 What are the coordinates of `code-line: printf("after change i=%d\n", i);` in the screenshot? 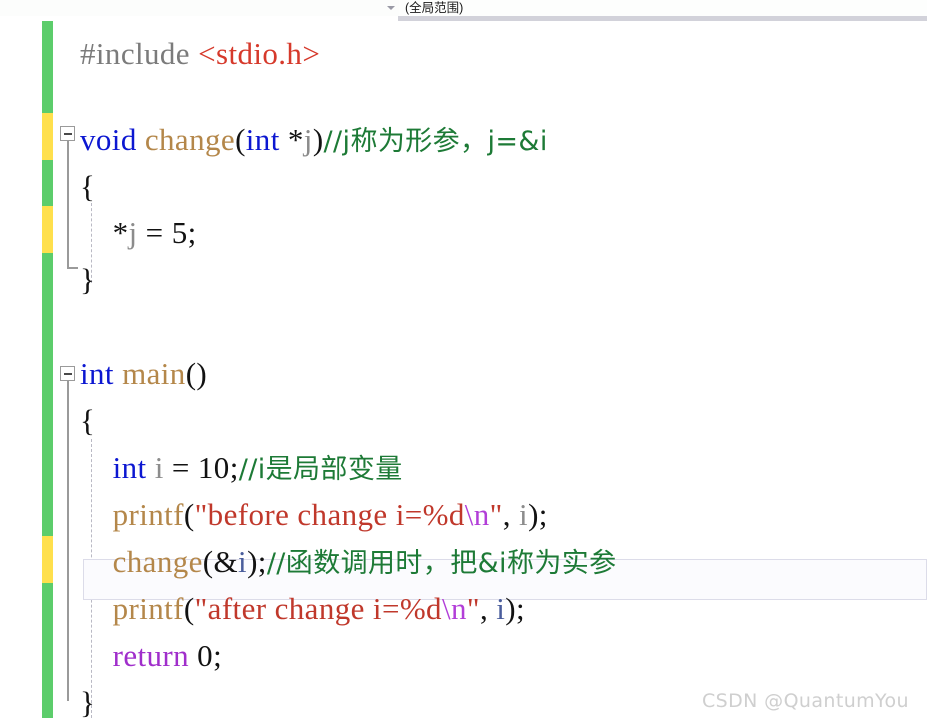 It's located at (302, 608).